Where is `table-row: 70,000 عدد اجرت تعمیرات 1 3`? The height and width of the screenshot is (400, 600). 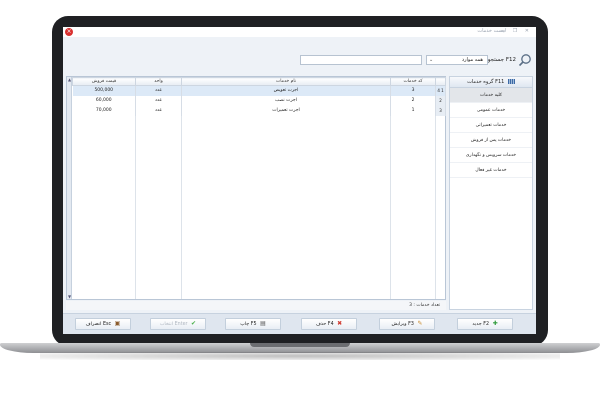 table-row: 70,000 عدد اجرت تعمیرات 1 3 is located at coordinates (259, 110).